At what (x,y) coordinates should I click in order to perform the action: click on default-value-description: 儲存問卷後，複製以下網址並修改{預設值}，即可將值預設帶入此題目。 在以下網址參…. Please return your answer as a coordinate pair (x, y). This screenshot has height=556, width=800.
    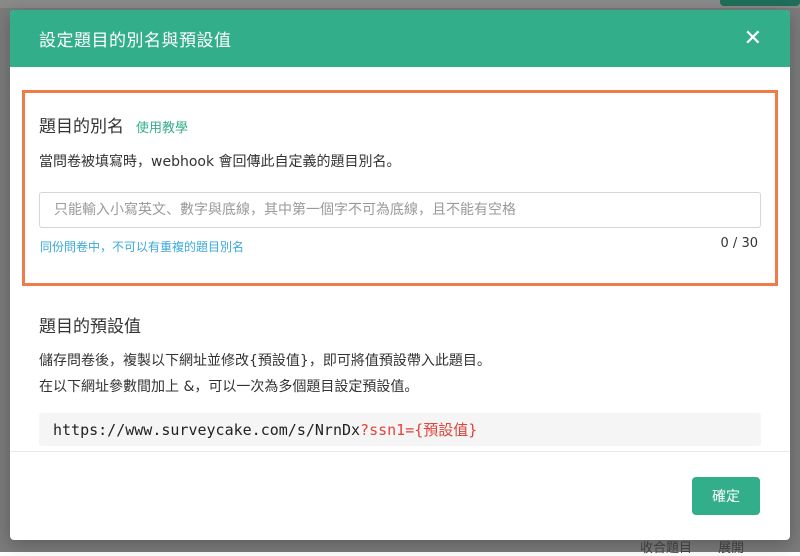
    Looking at the image, I should click on (265, 374).